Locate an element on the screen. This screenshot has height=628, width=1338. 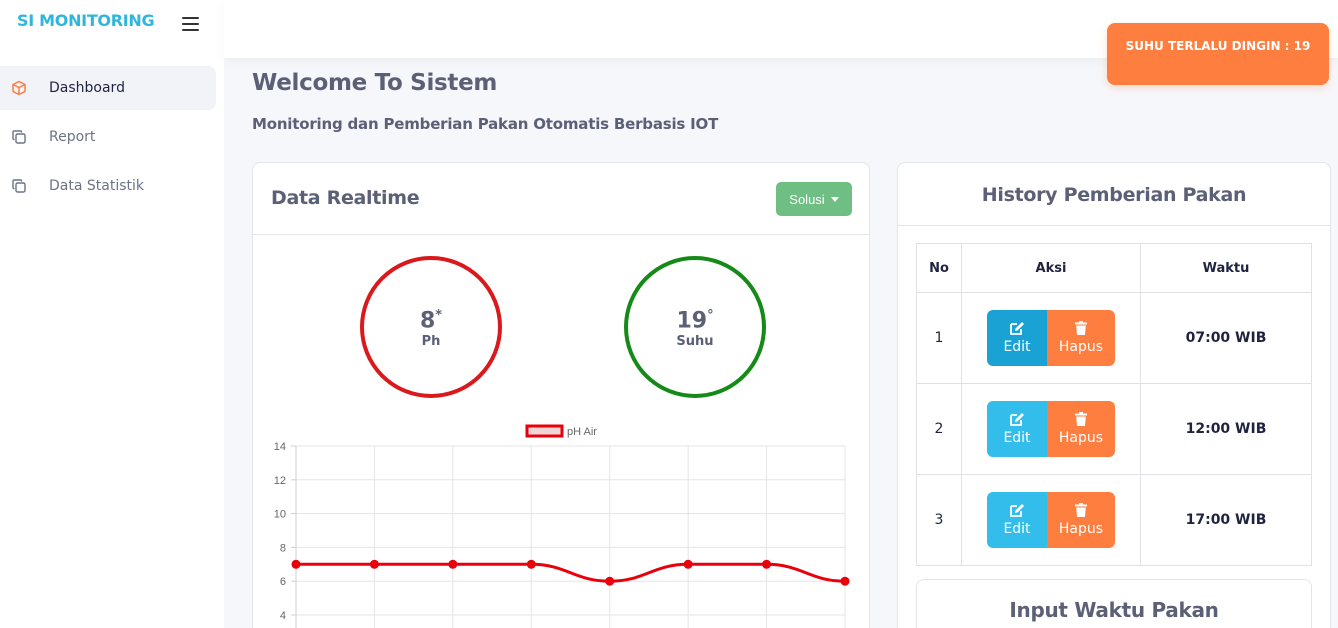
suhu-label: Suhu is located at coordinates (695, 342).